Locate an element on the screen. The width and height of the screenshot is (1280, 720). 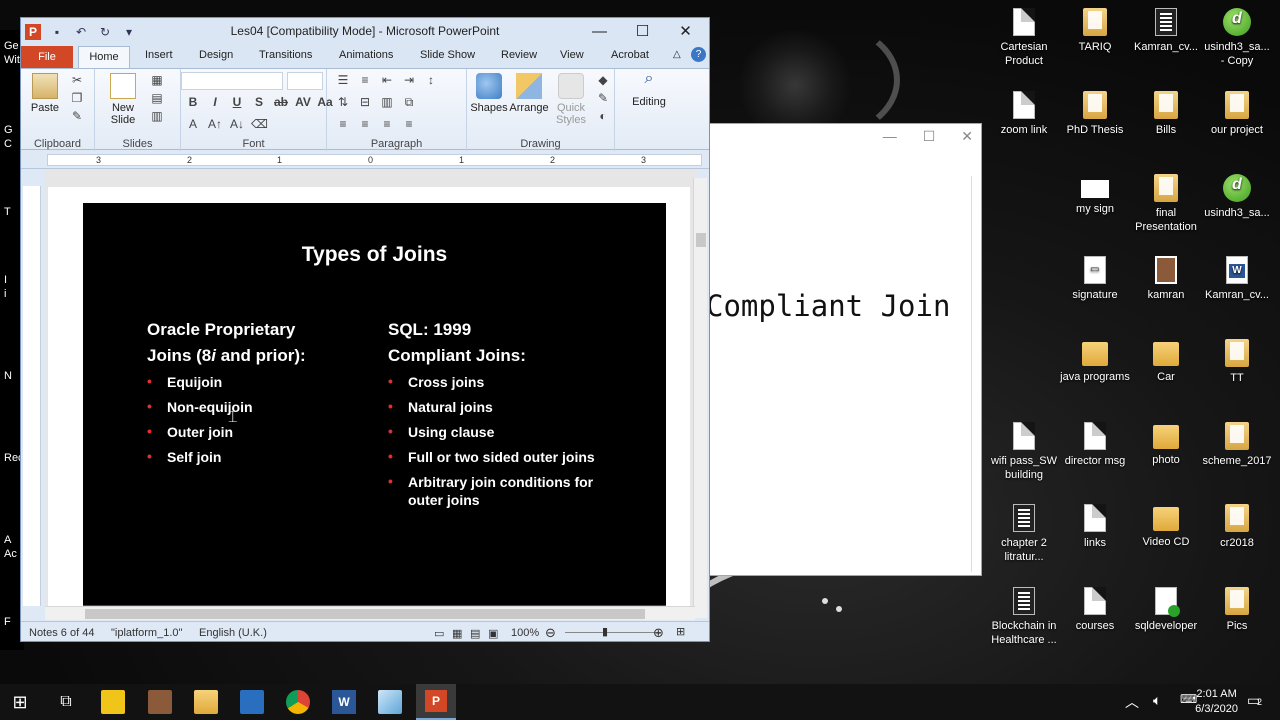
tab-home: Home is located at coordinates (104, 57).